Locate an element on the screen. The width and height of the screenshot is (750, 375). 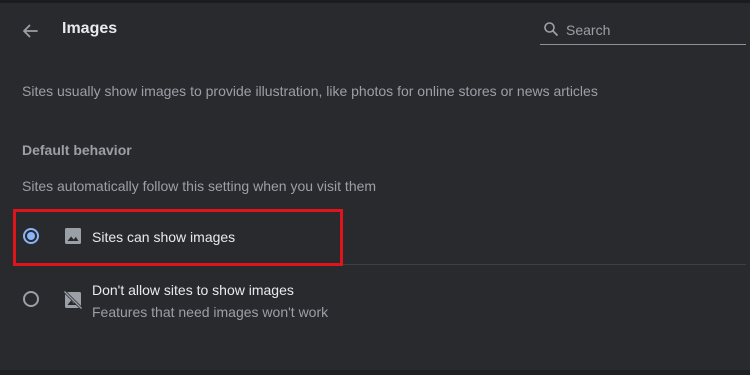
arrow-left-icon is located at coordinates (30, 31).